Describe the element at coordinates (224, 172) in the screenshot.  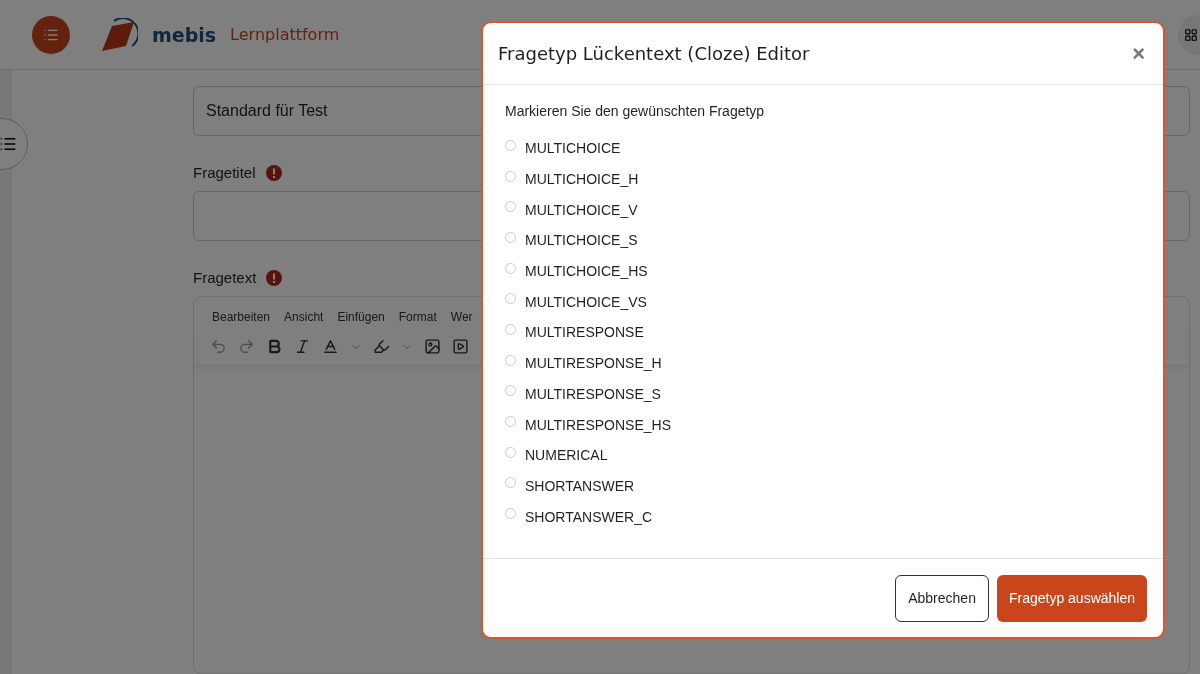
I see `field-label: Fragetitel` at that location.